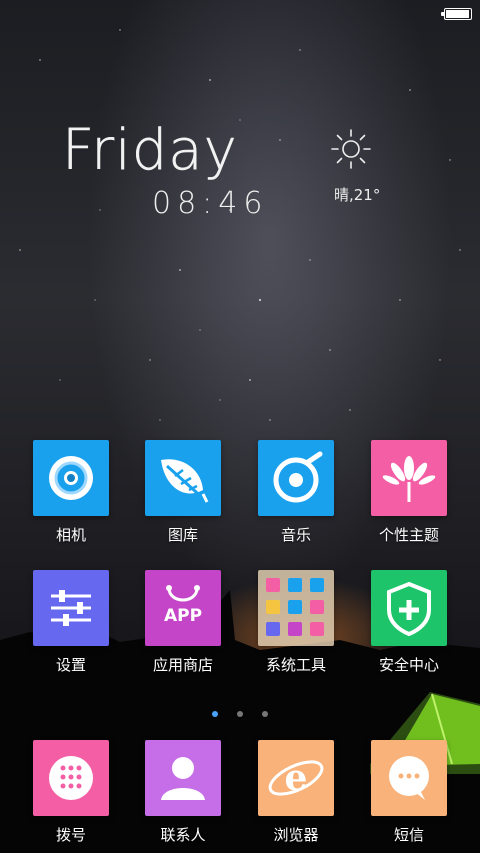 This screenshot has height=853, width=480. I want to click on app-label: 图库, so click(182, 535).